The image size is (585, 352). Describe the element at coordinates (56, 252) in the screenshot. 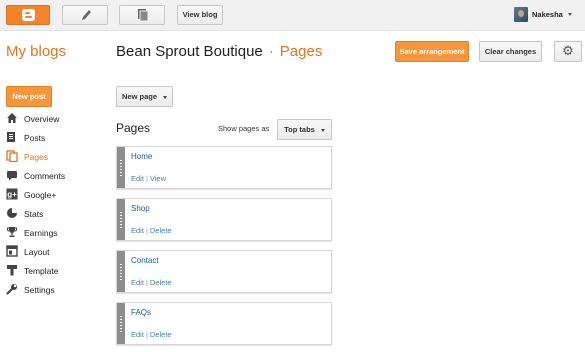

I see `sidebar-item-layout: Layout` at that location.